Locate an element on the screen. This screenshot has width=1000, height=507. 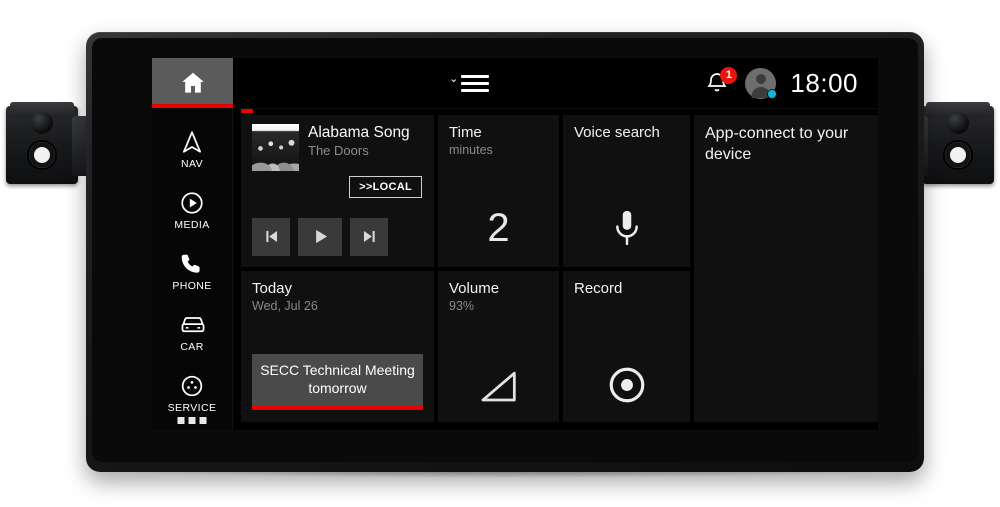
sidebar-more-button is located at coordinates (192, 420).